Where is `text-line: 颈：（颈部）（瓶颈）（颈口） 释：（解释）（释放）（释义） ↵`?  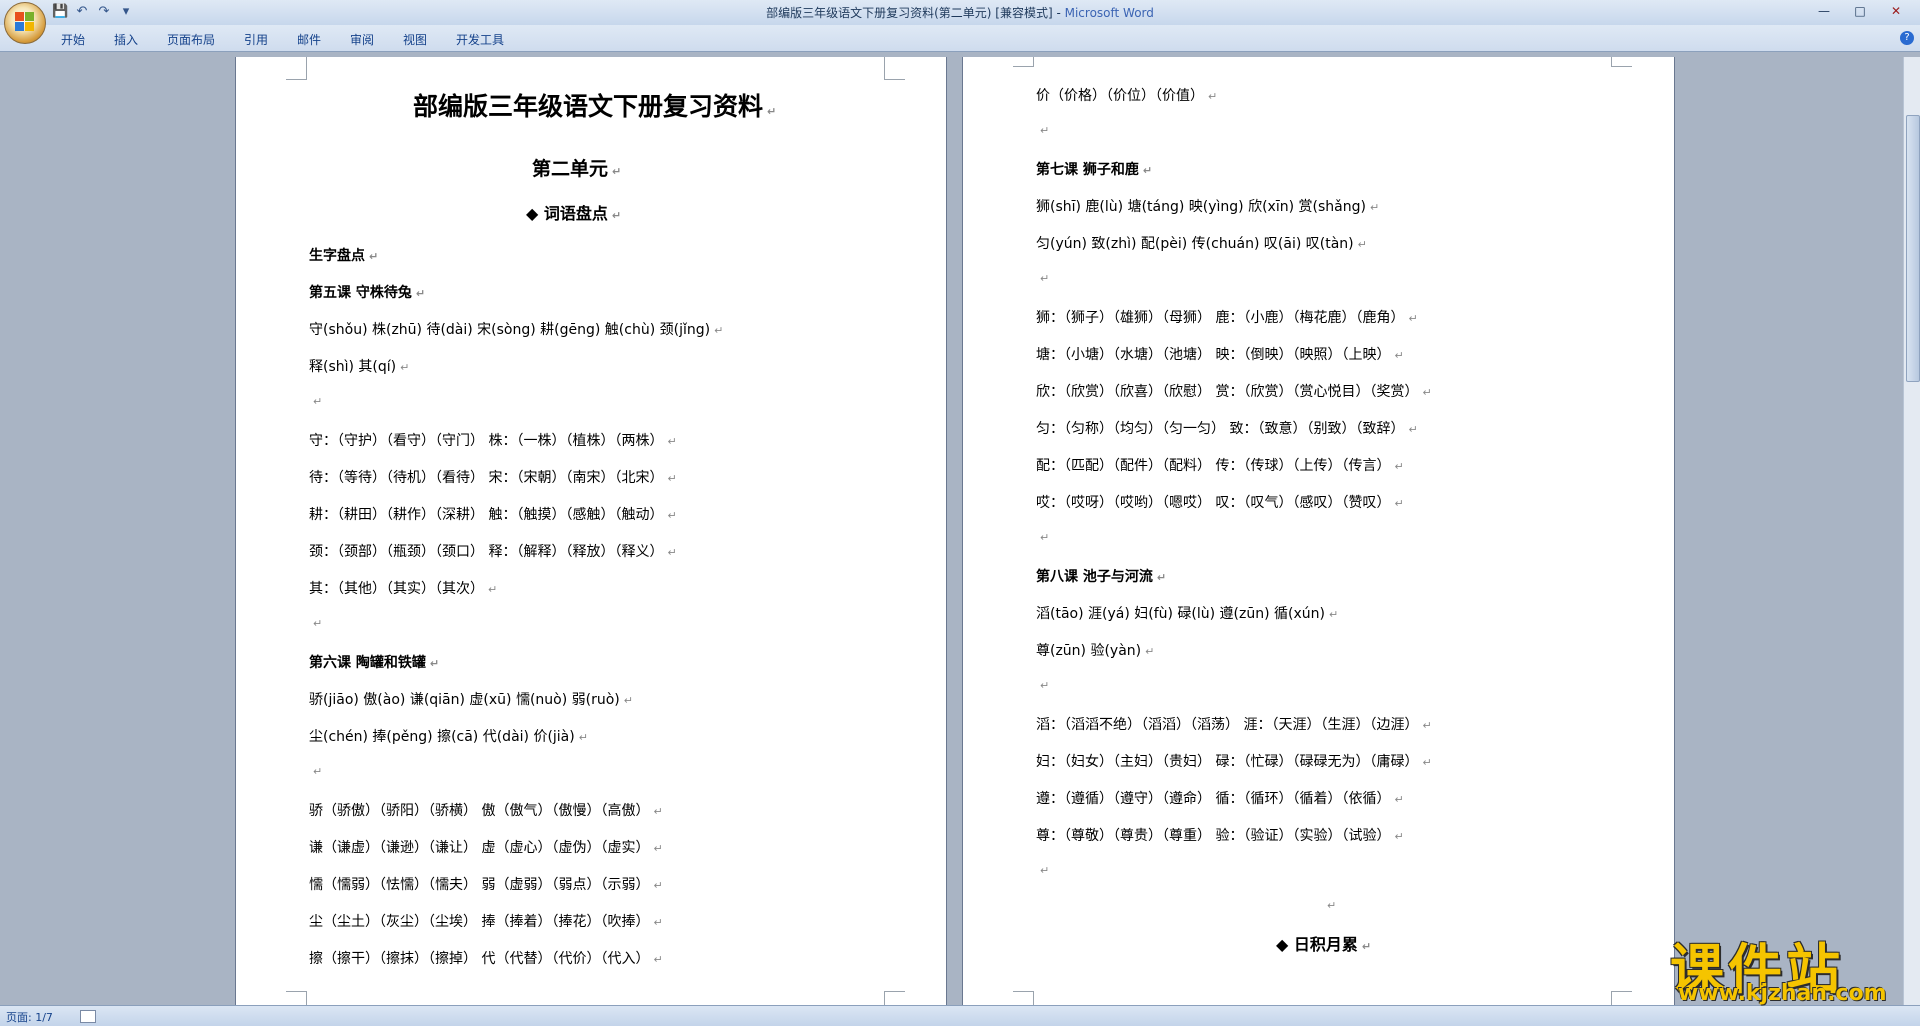
text-line: 颈：（颈部）（瓶颈）（颈口） 释：（解释）（释放）（释义） ↵ is located at coordinates (493, 551).